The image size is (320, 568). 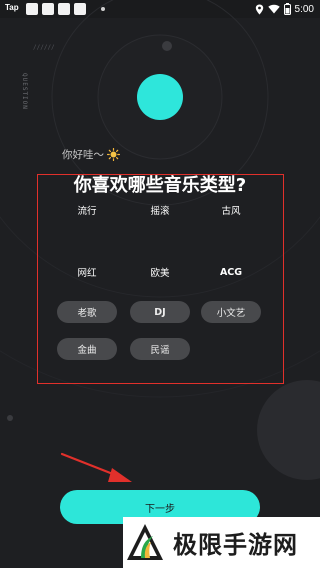 I want to click on genre-tag-label: 老歌, so click(x=87, y=313).